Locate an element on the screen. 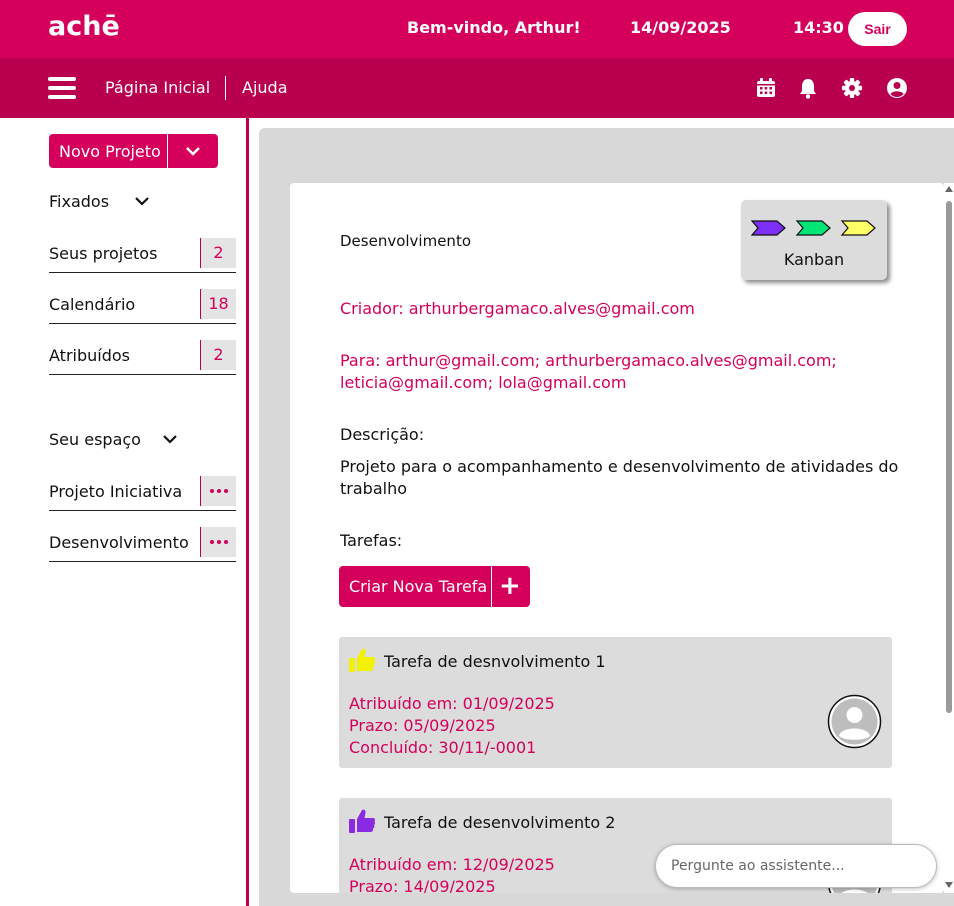 The image size is (954, 906). bell-icon is located at coordinates (808, 88).